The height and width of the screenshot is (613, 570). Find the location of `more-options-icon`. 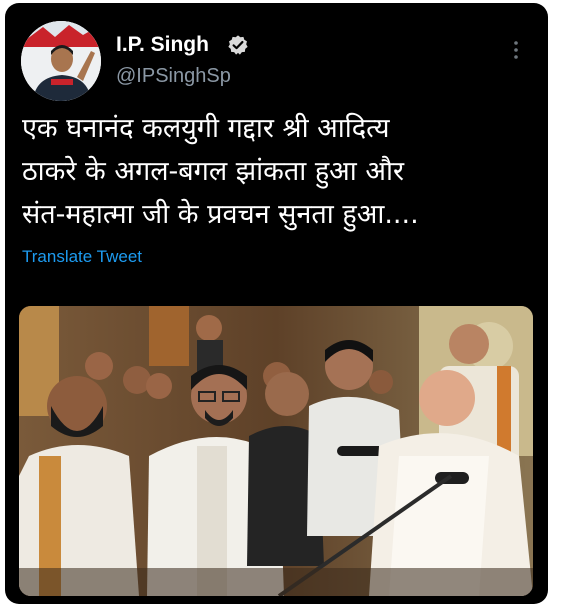

more-options-icon is located at coordinates (516, 50).